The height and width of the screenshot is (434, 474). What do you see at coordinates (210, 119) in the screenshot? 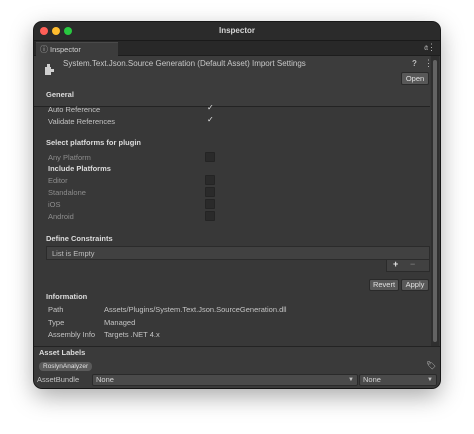
I see `validate-references-checkbox: ✓` at bounding box center [210, 119].